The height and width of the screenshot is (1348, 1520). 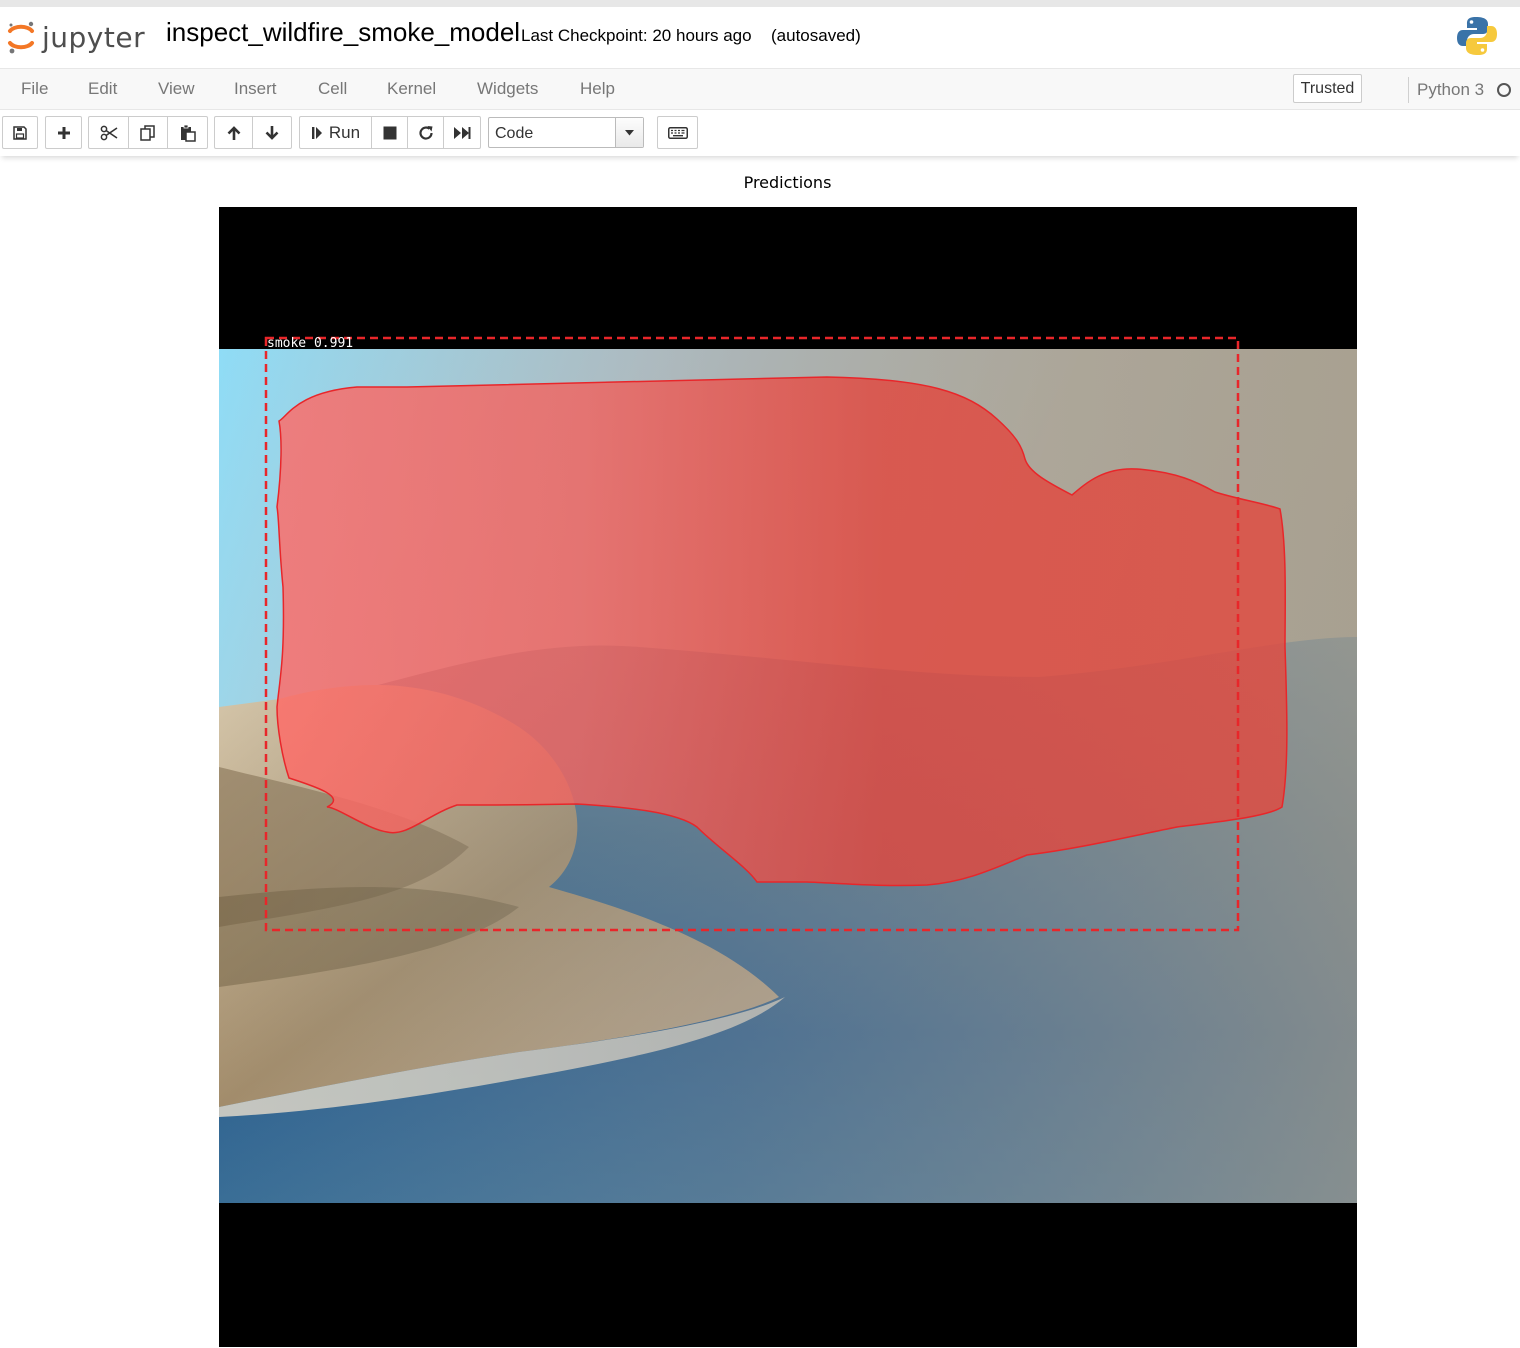 I want to click on letterbox-top, so click(x=788, y=278).